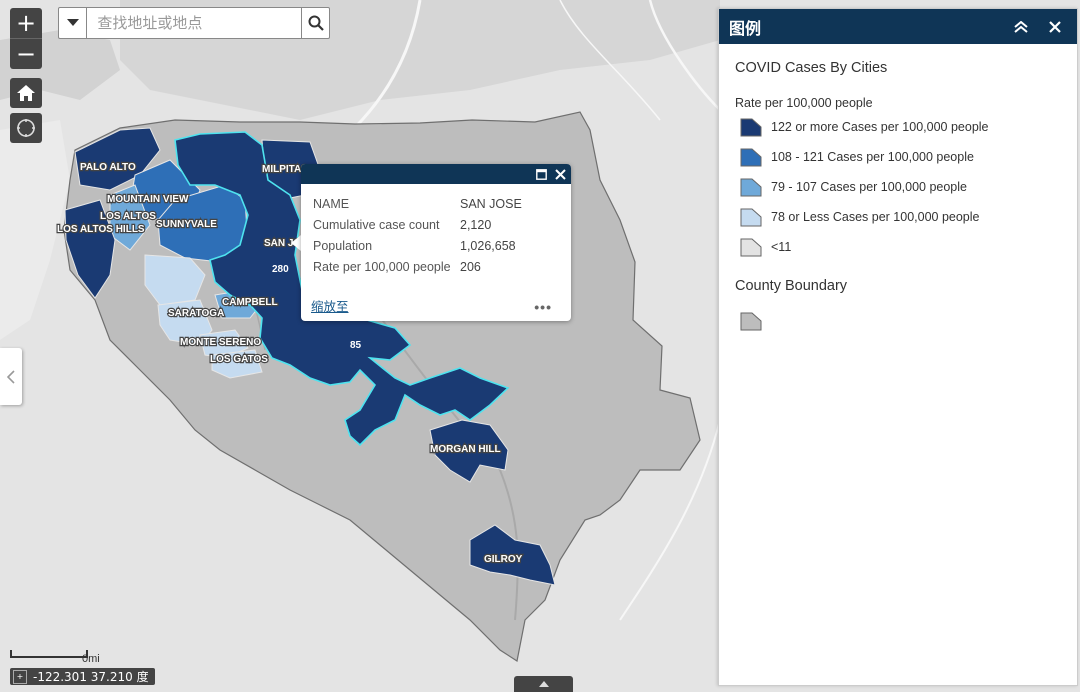  I want to click on table-row: Rate per 100,000 people 206, so click(417, 267).